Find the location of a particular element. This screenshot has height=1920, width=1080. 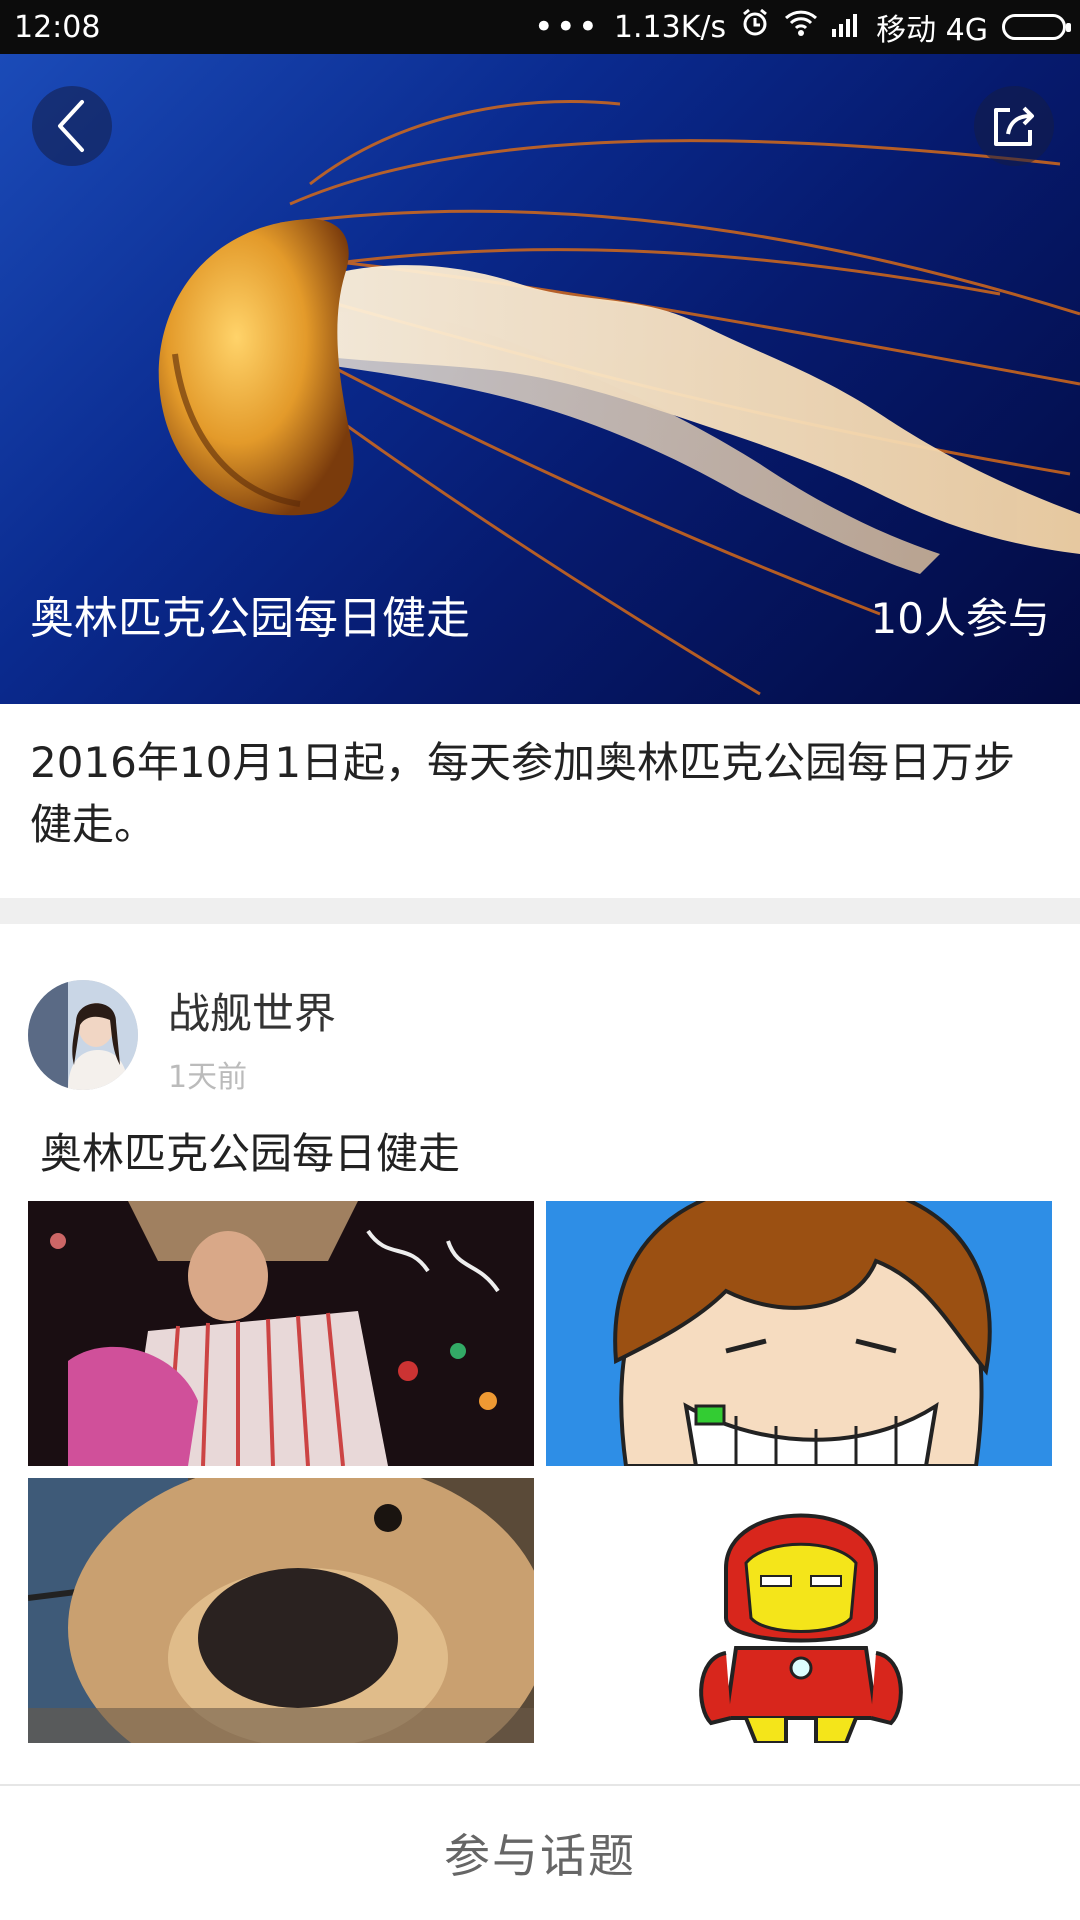

back-arrow-icon is located at coordinates (71, 126).